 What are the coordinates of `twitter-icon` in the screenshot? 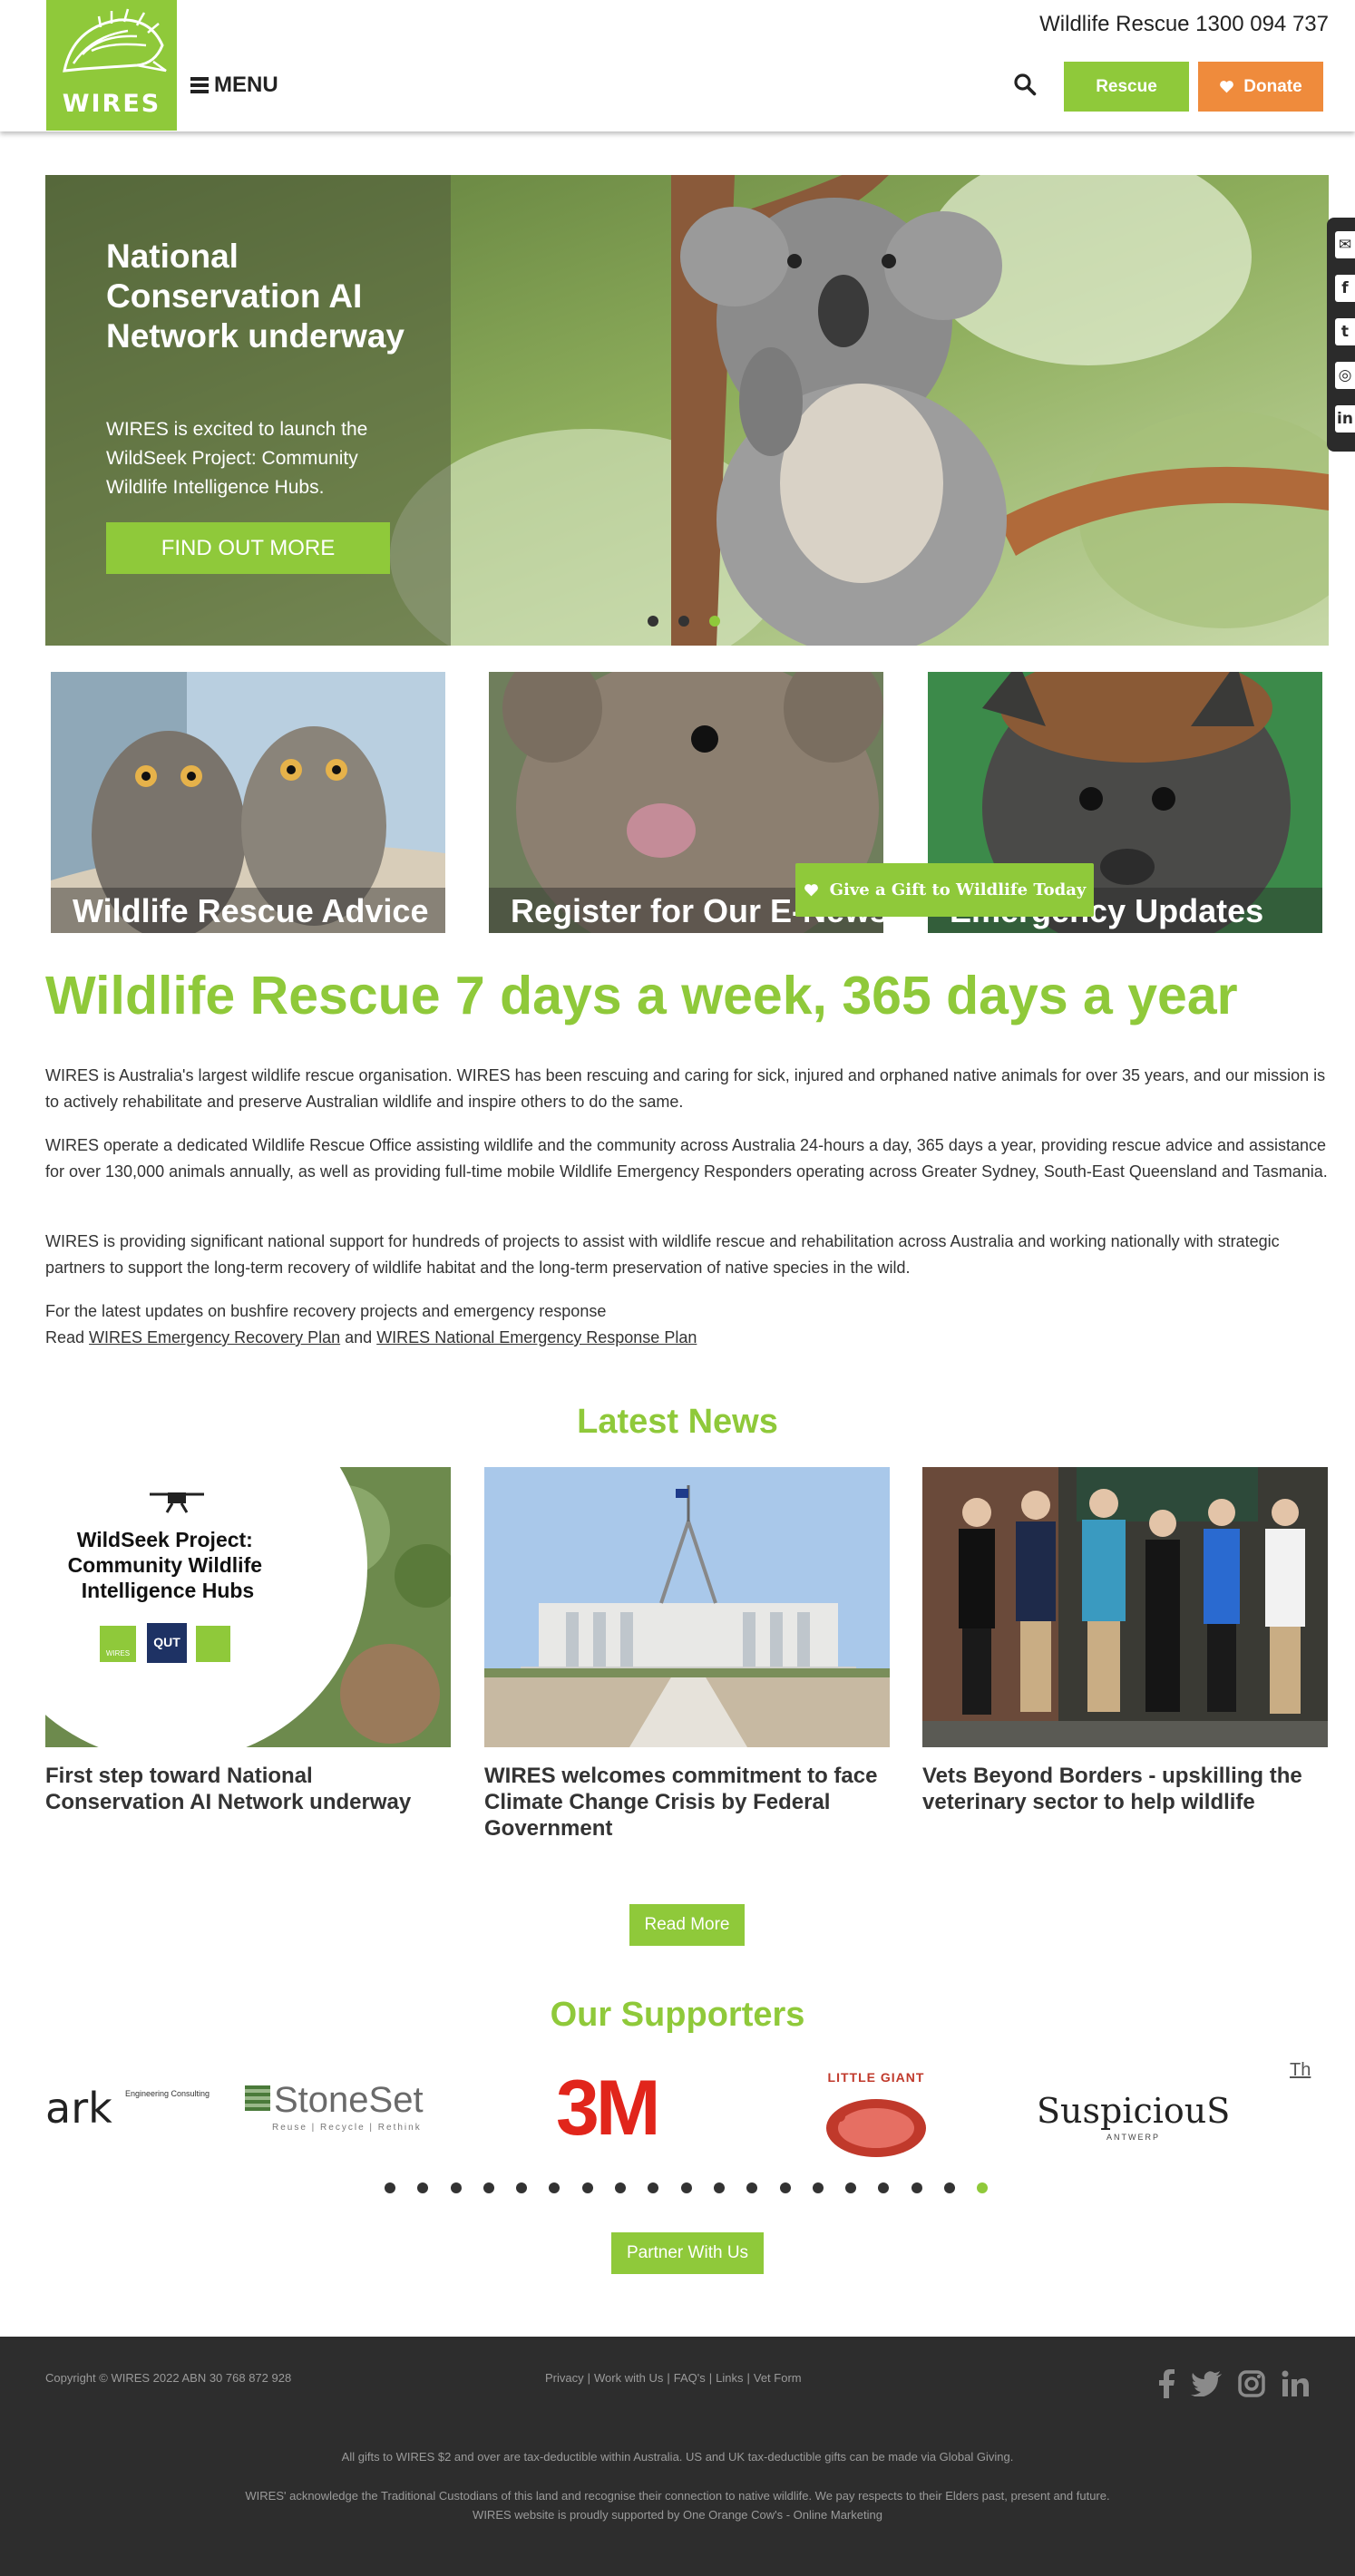 It's located at (1206, 2383).